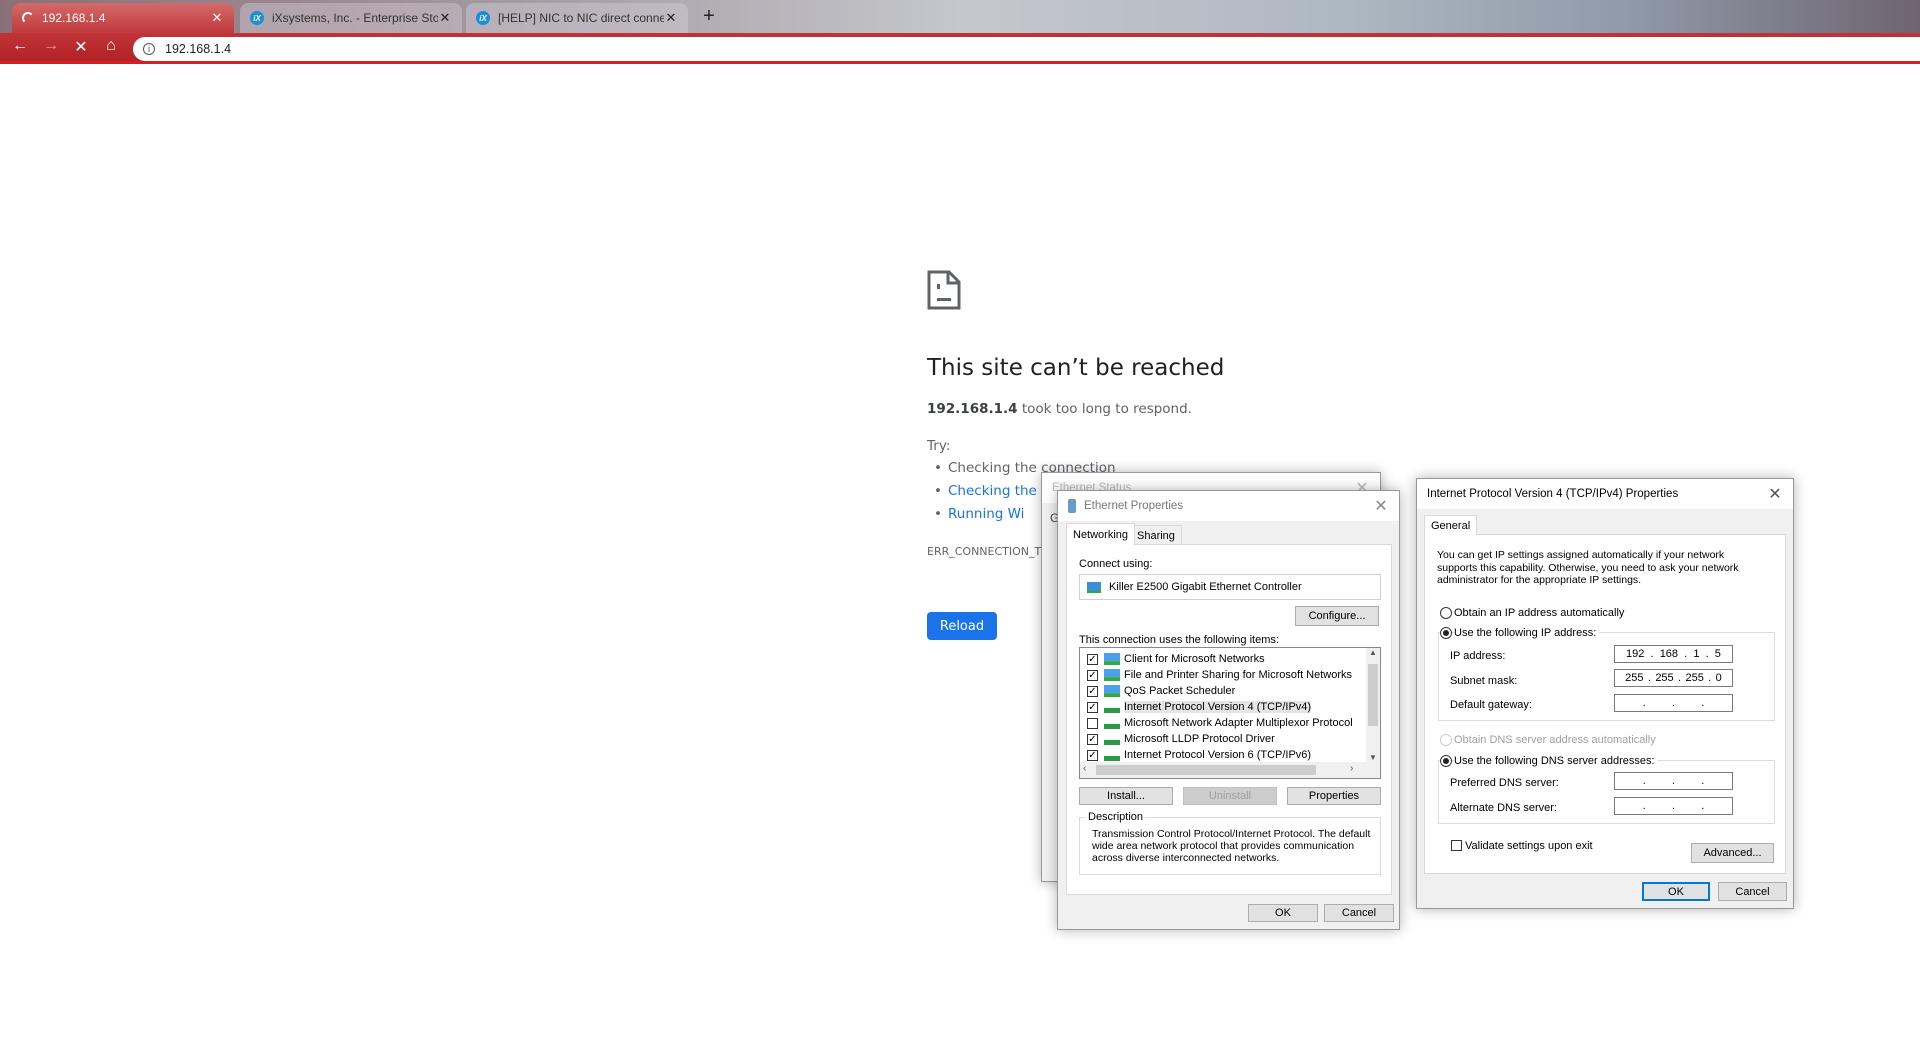 This screenshot has height=1056, width=1920. Describe the element at coordinates (1230, 770) in the screenshot. I see `horizontal-scrollbar: ‹ ›` at that location.